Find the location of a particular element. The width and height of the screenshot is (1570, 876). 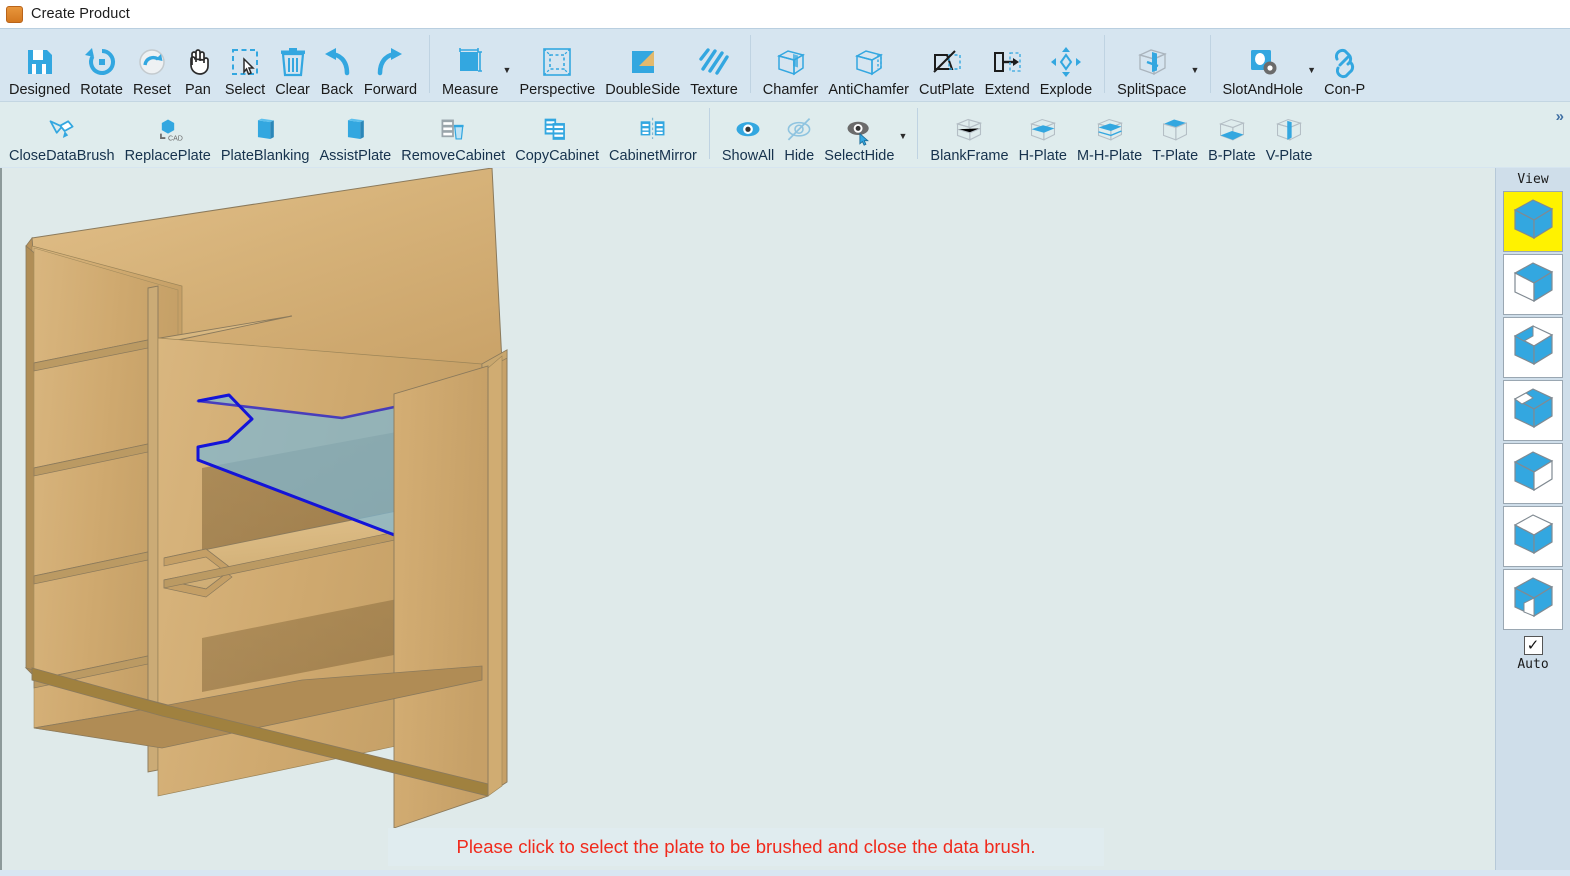

tool-rotate: Rotate is located at coordinates (101, 65).